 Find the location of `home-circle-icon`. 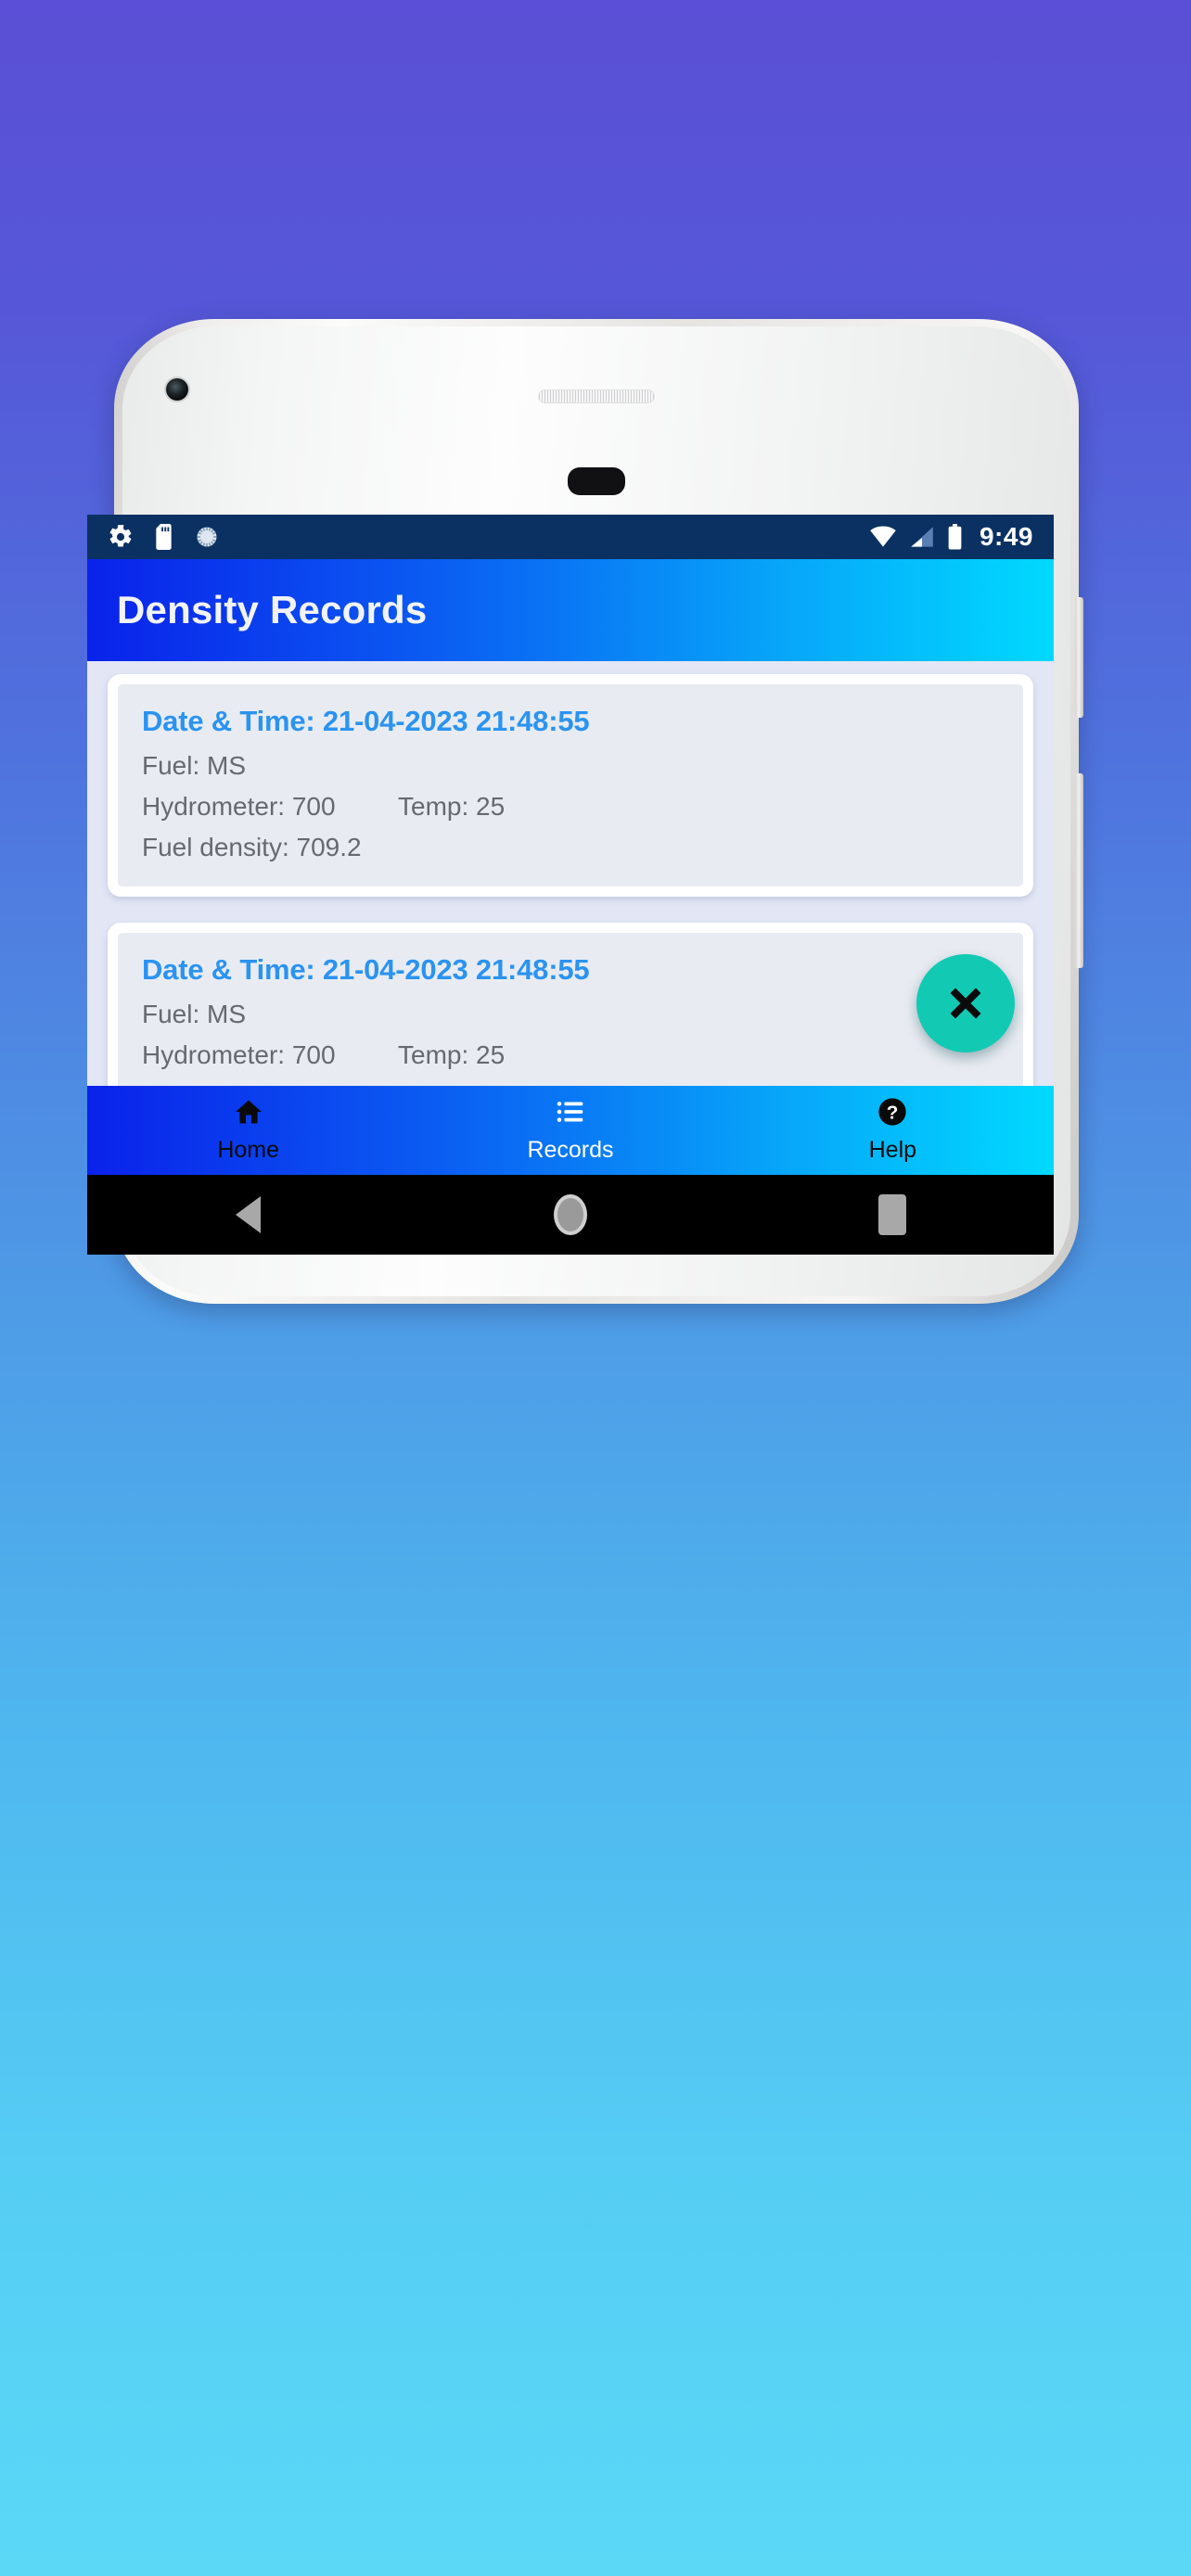

home-circle-icon is located at coordinates (570, 1214).